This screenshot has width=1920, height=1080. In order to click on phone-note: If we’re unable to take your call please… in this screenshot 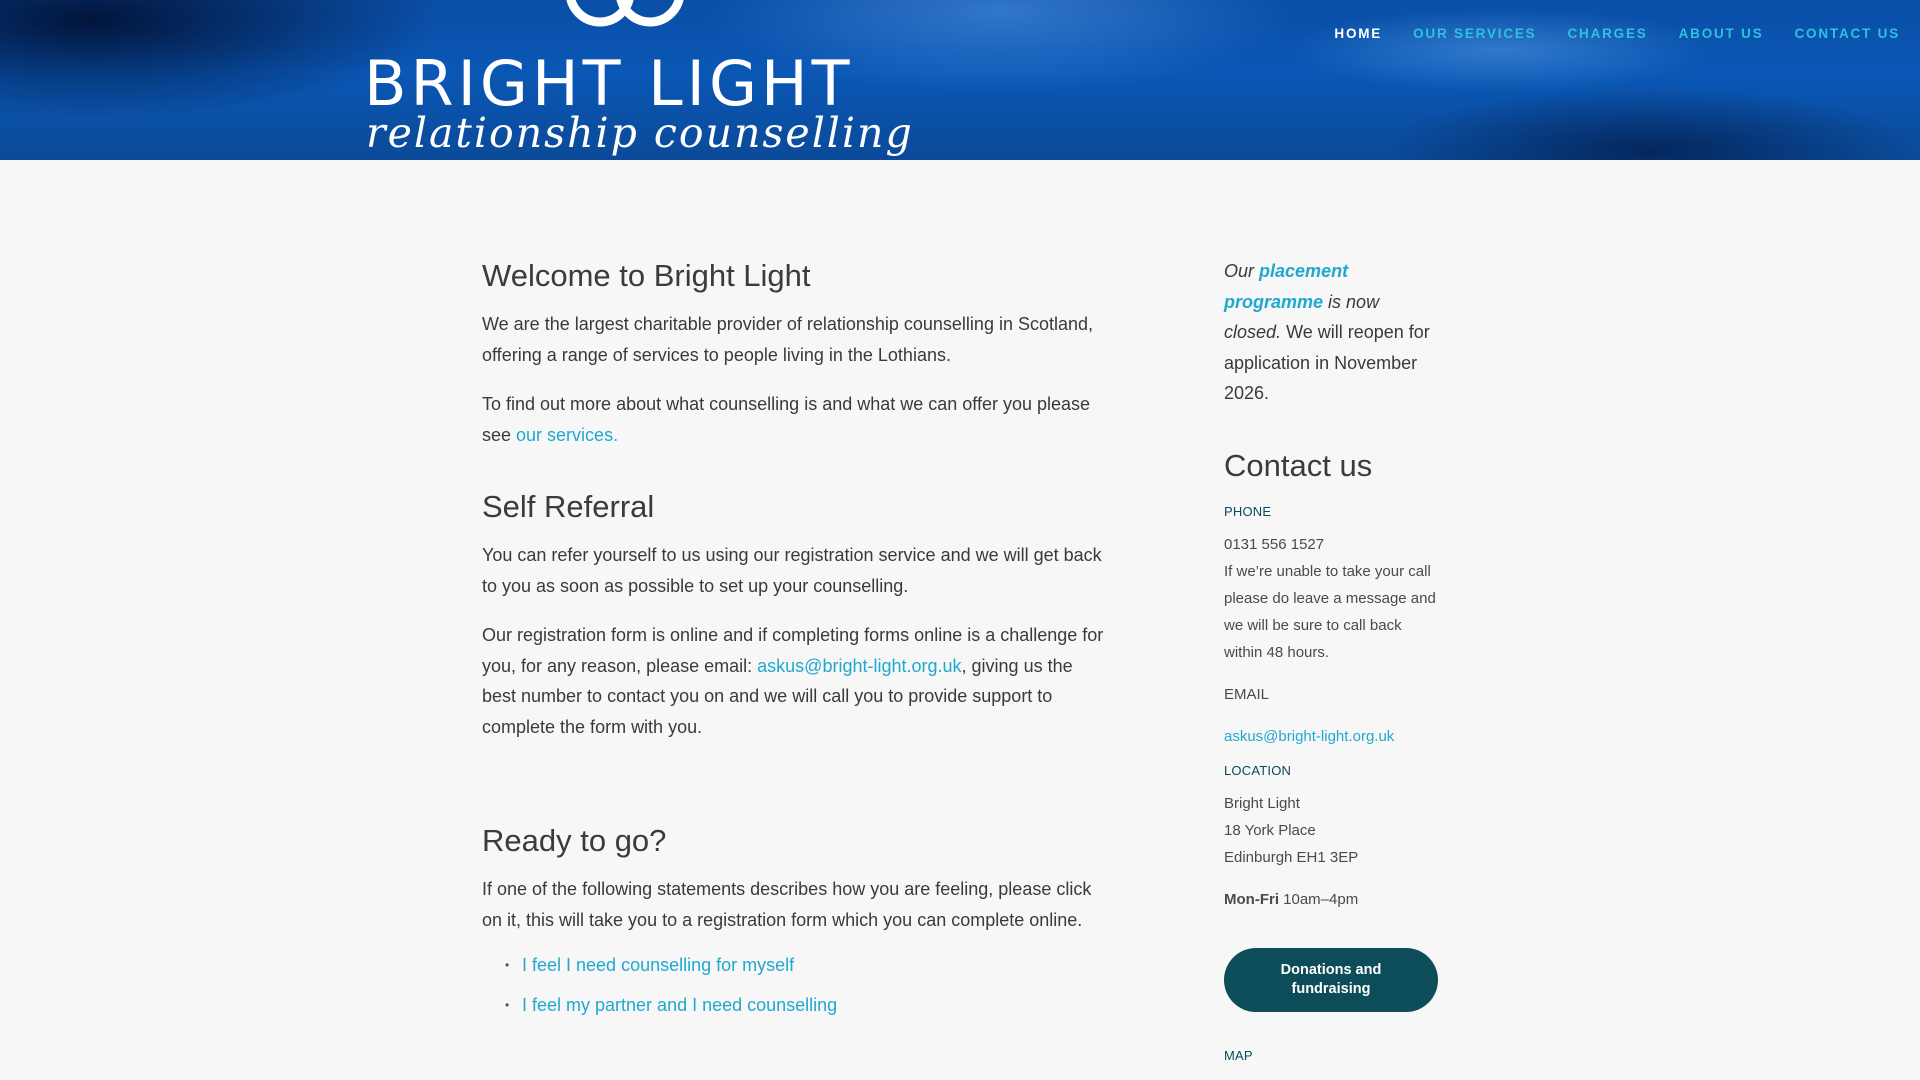, I will do `click(1330, 611)`.